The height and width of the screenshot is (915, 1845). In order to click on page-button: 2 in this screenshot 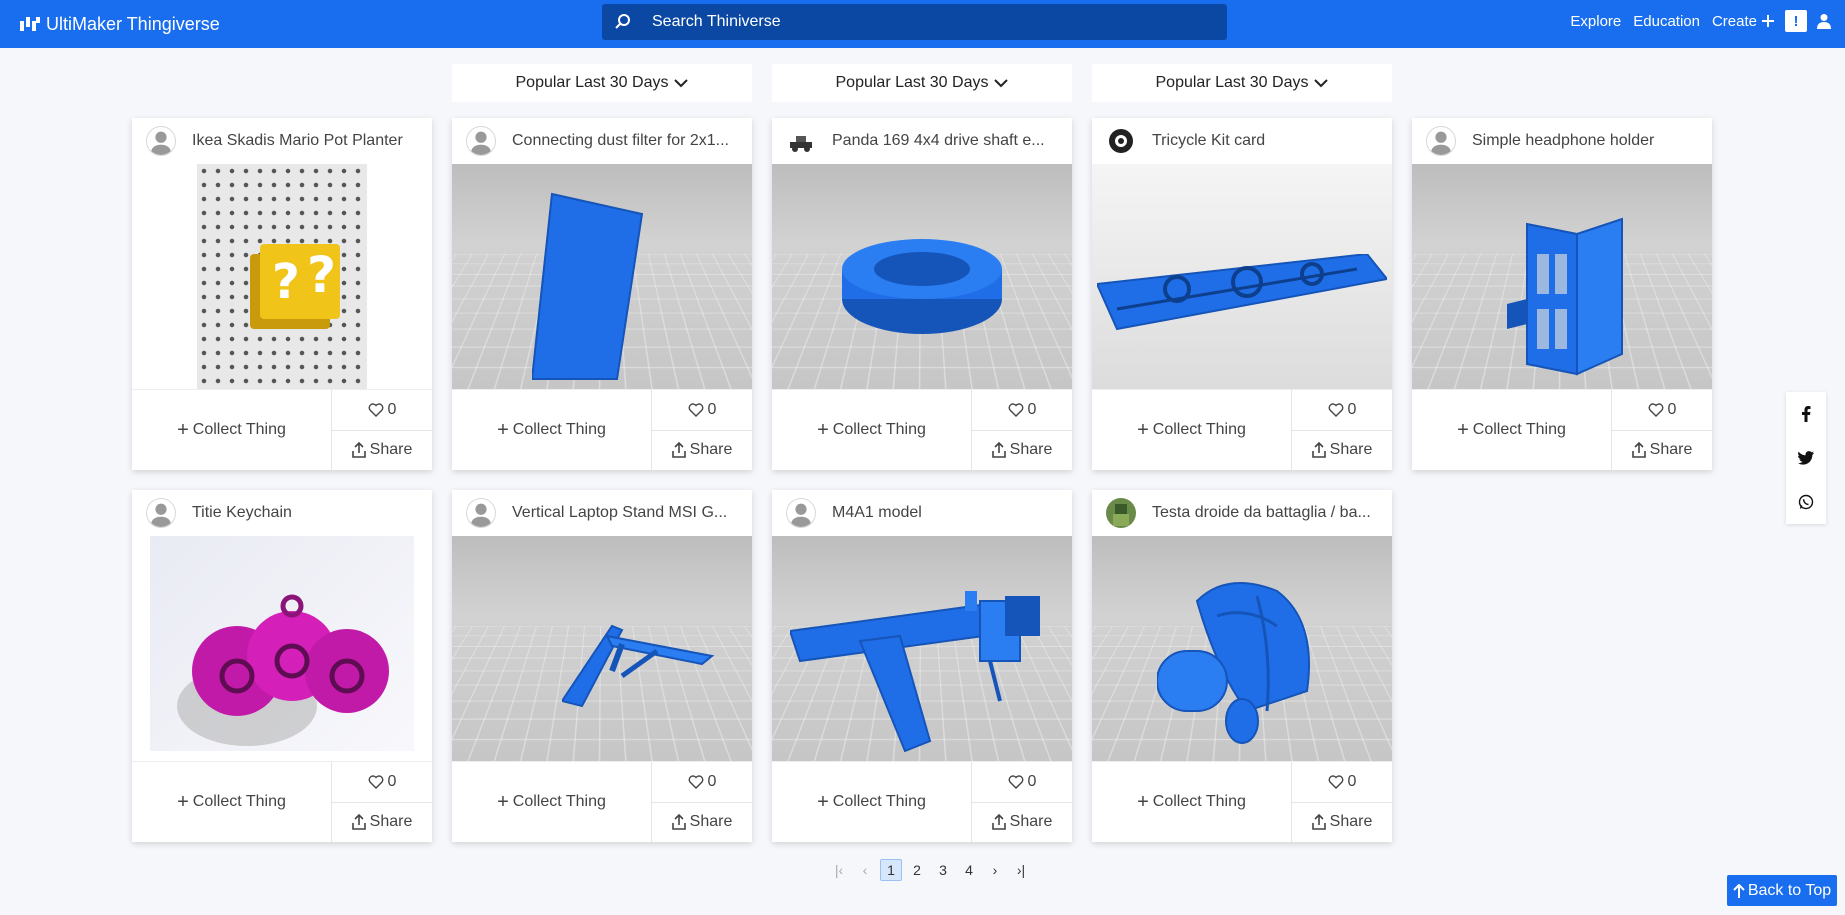, I will do `click(917, 870)`.